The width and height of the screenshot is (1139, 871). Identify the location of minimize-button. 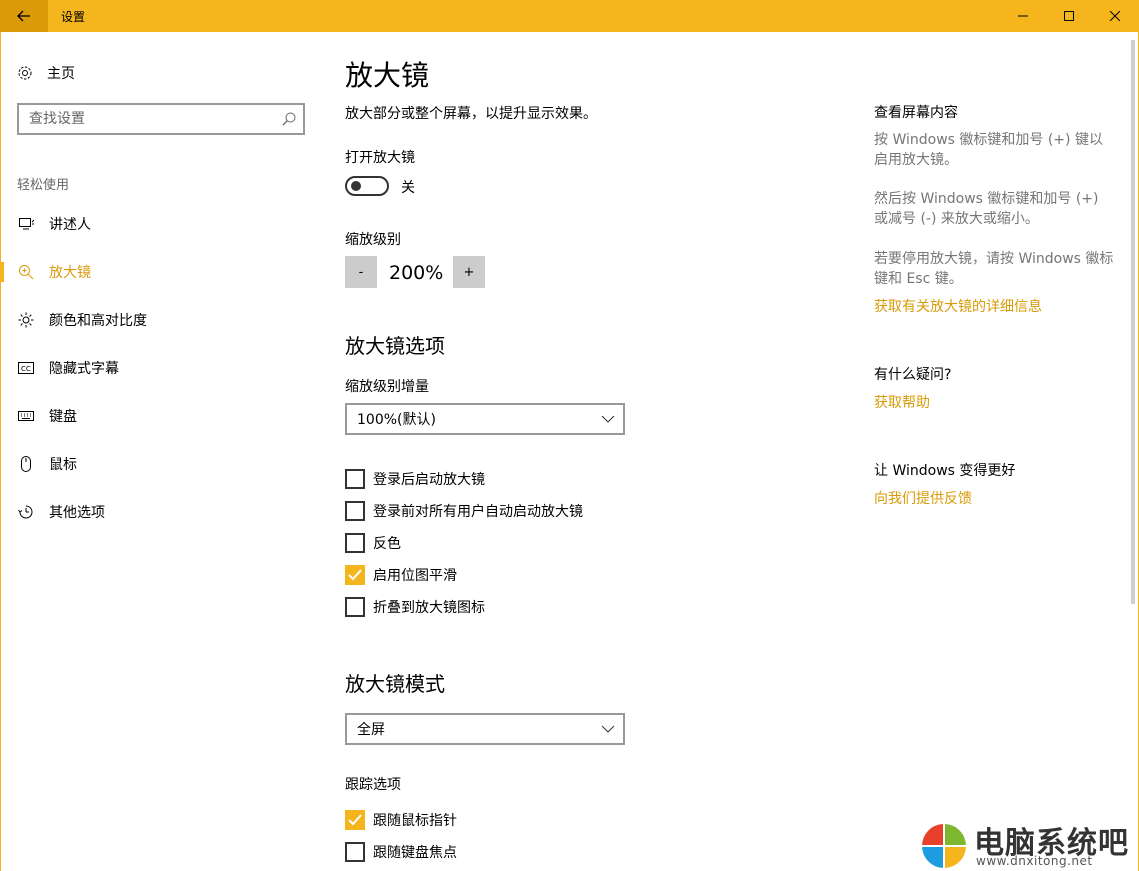
(1023, 16).